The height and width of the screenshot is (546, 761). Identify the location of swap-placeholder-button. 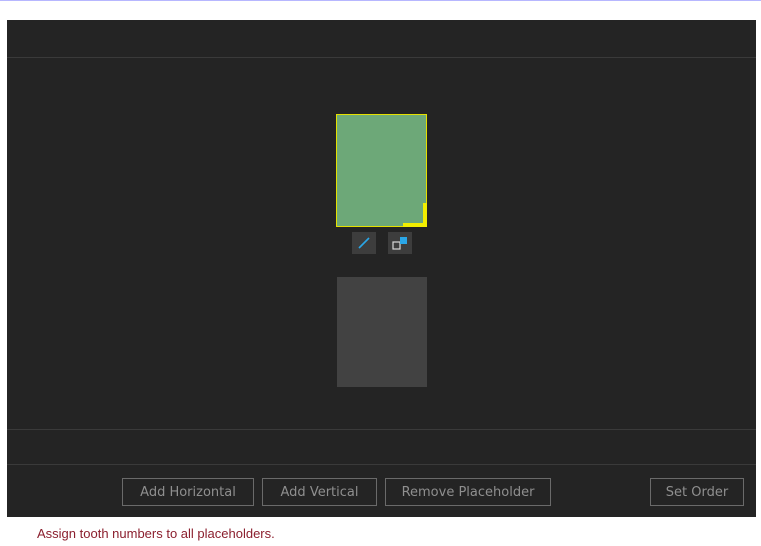
(400, 243).